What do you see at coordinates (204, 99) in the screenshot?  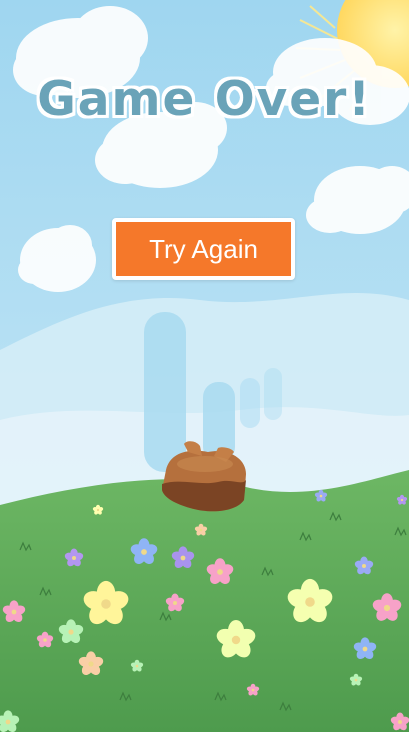 I see `game-over-title: Game Over!` at bounding box center [204, 99].